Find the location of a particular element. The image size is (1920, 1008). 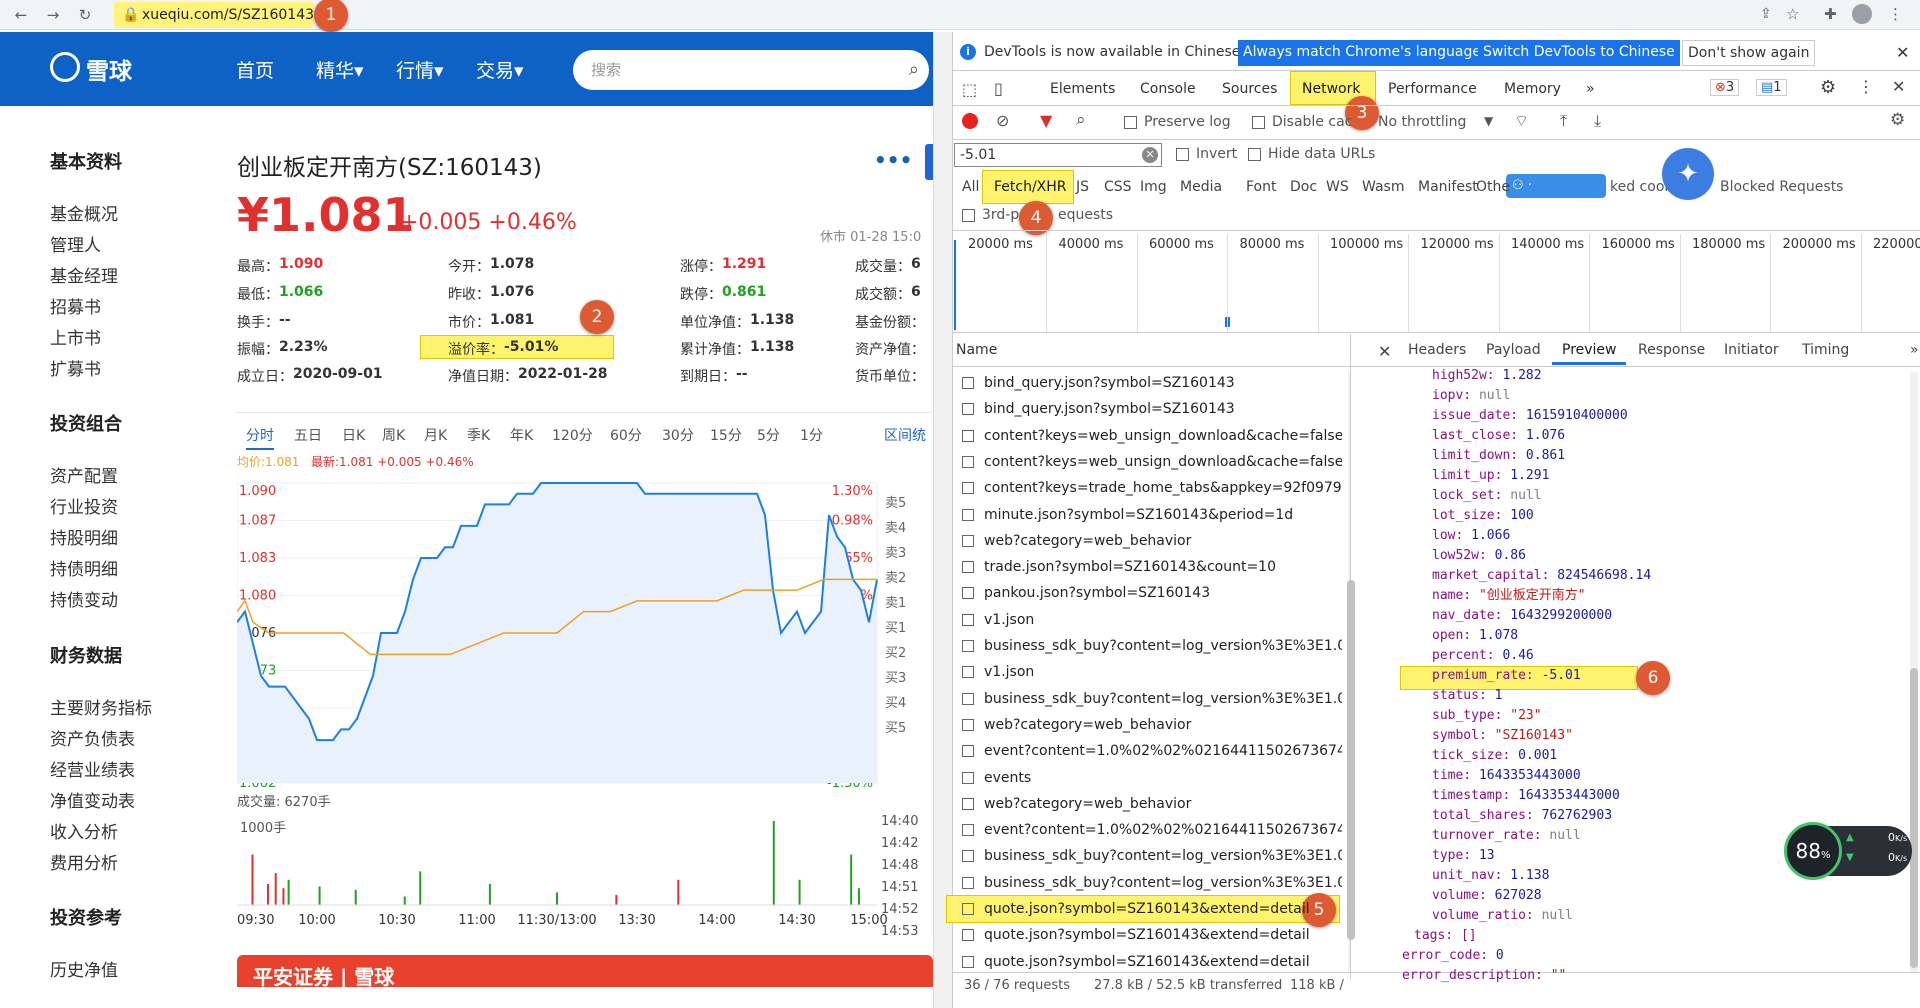

request-row: v1.json is located at coordinates (1152, 620).